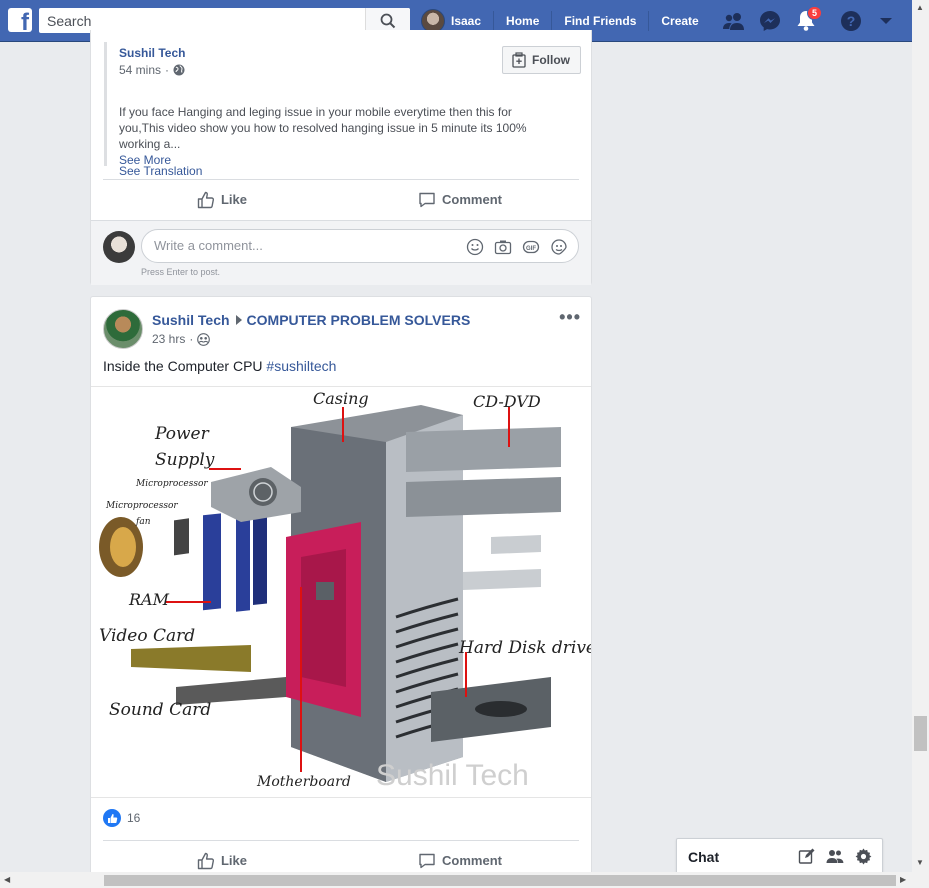 This screenshot has width=929, height=888. What do you see at coordinates (886, 21) in the screenshot?
I see `account-menu-icon` at bounding box center [886, 21].